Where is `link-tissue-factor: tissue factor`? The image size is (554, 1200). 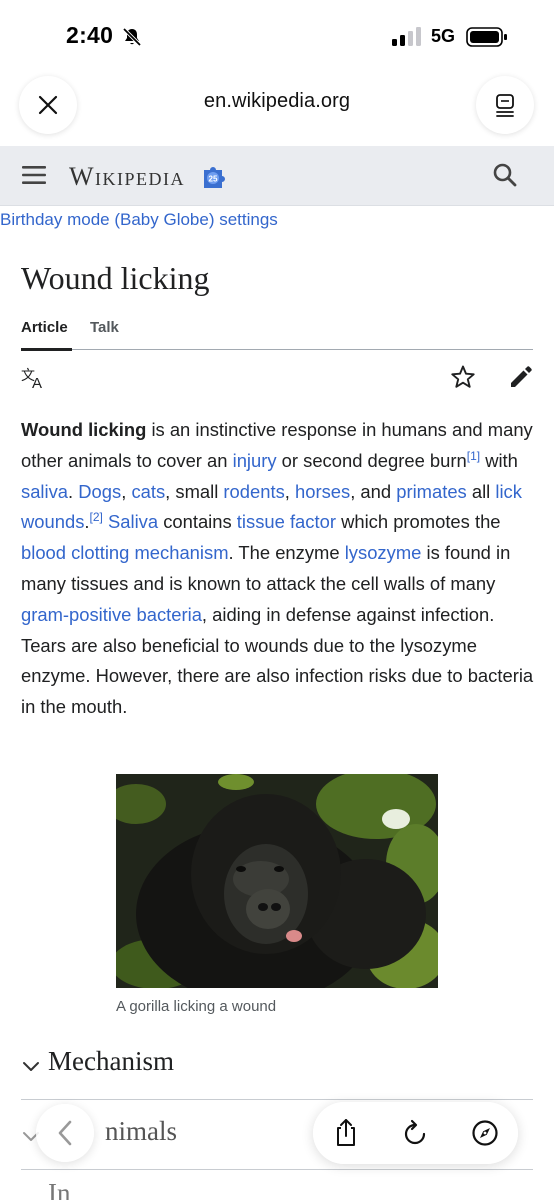 link-tissue-factor: tissue factor is located at coordinates (286, 521).